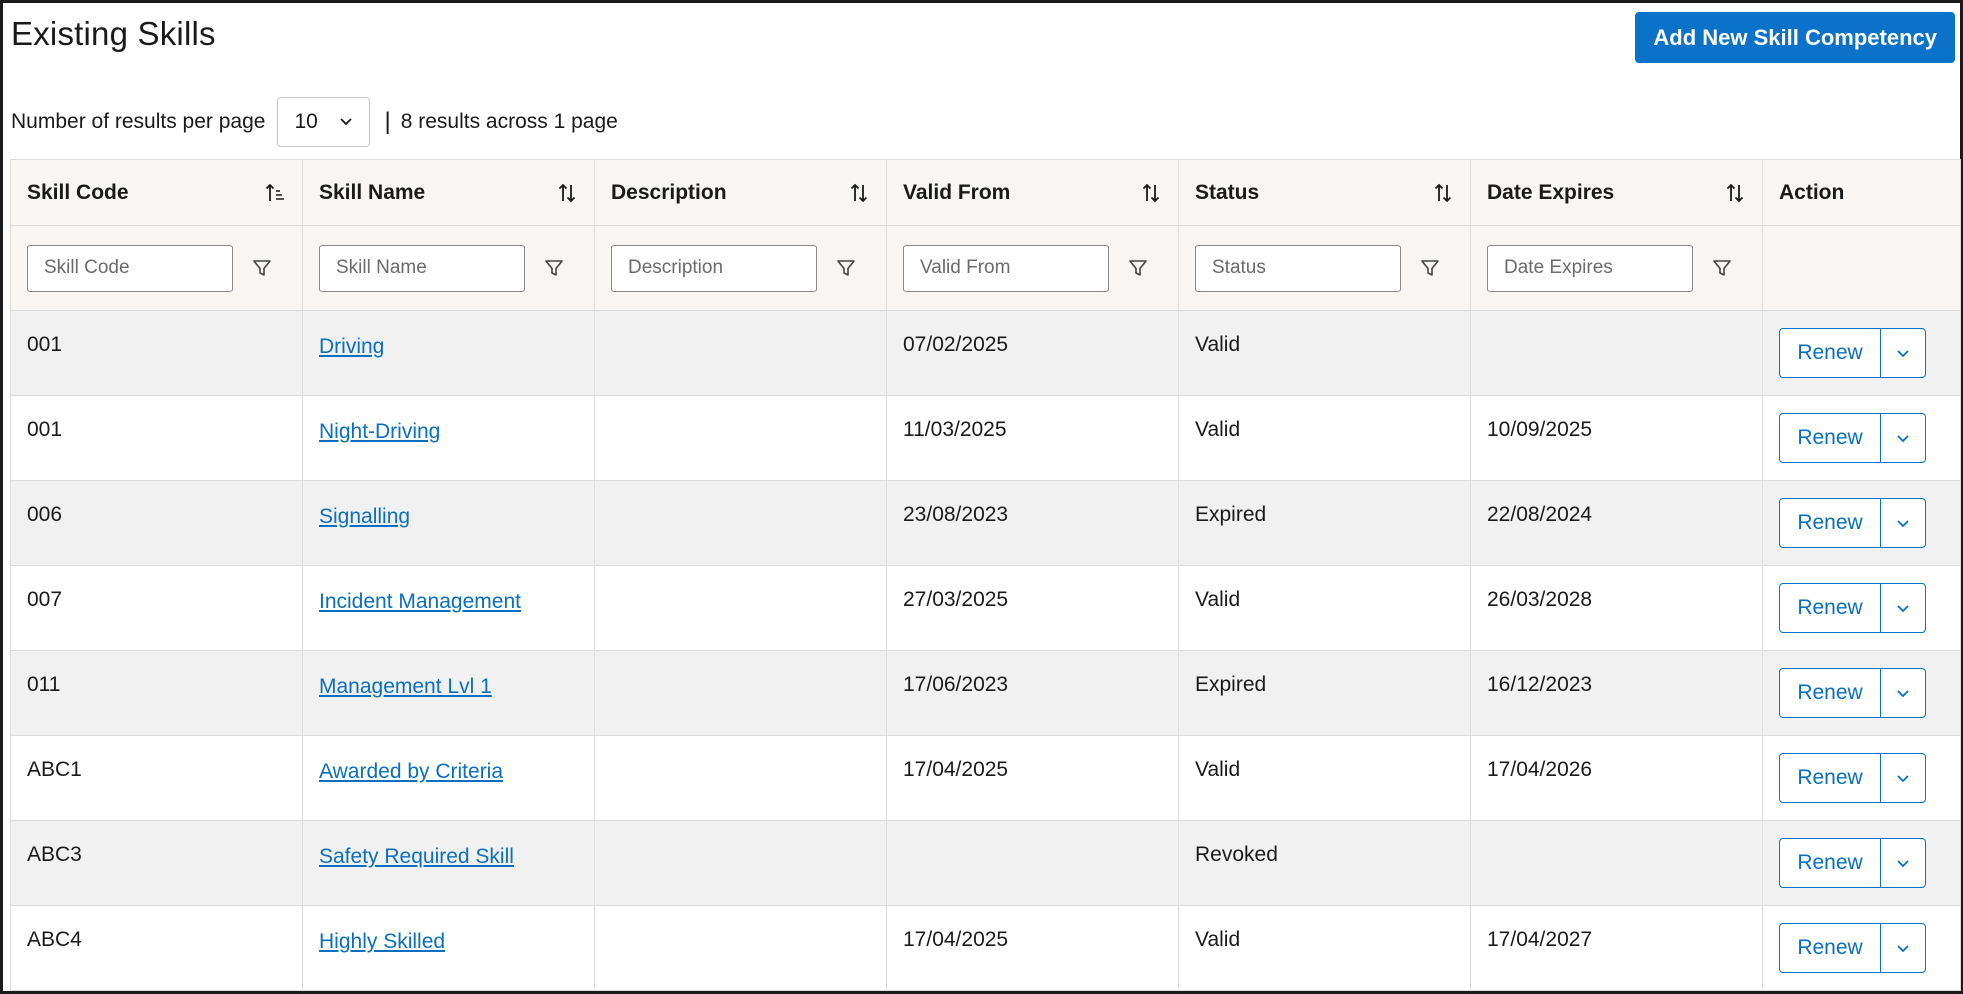 This screenshot has height=994, width=1963. Describe the element at coordinates (1590, 268) in the screenshot. I see `date-expires-filter-input` at that location.